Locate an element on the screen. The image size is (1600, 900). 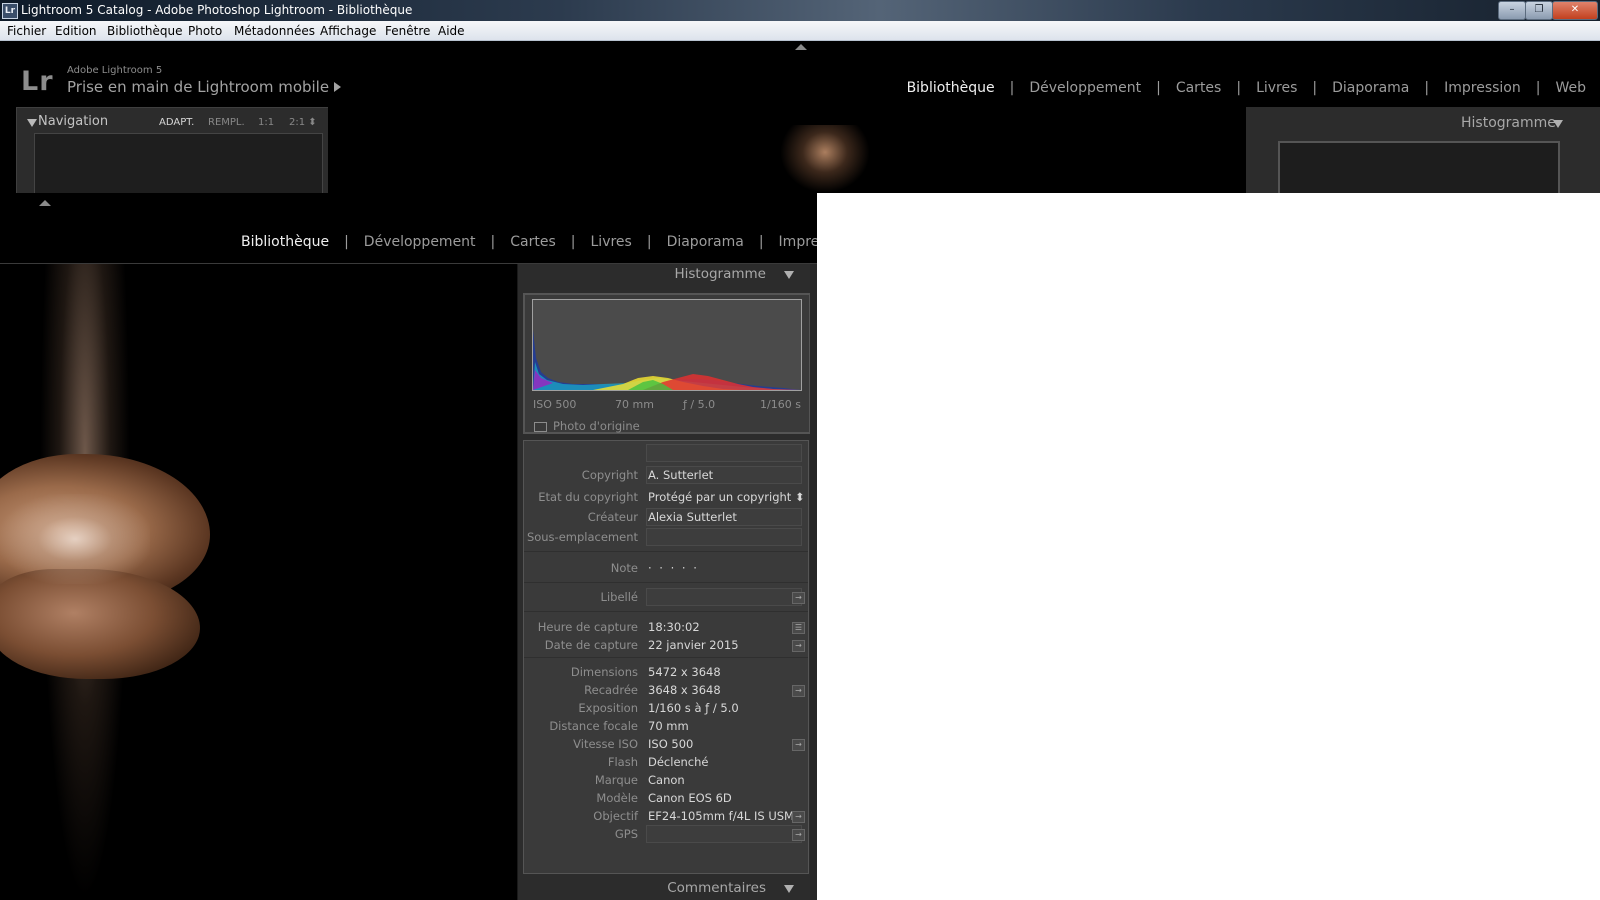
zoom-2-1: 2:1 ⬍ is located at coordinates (303, 122).